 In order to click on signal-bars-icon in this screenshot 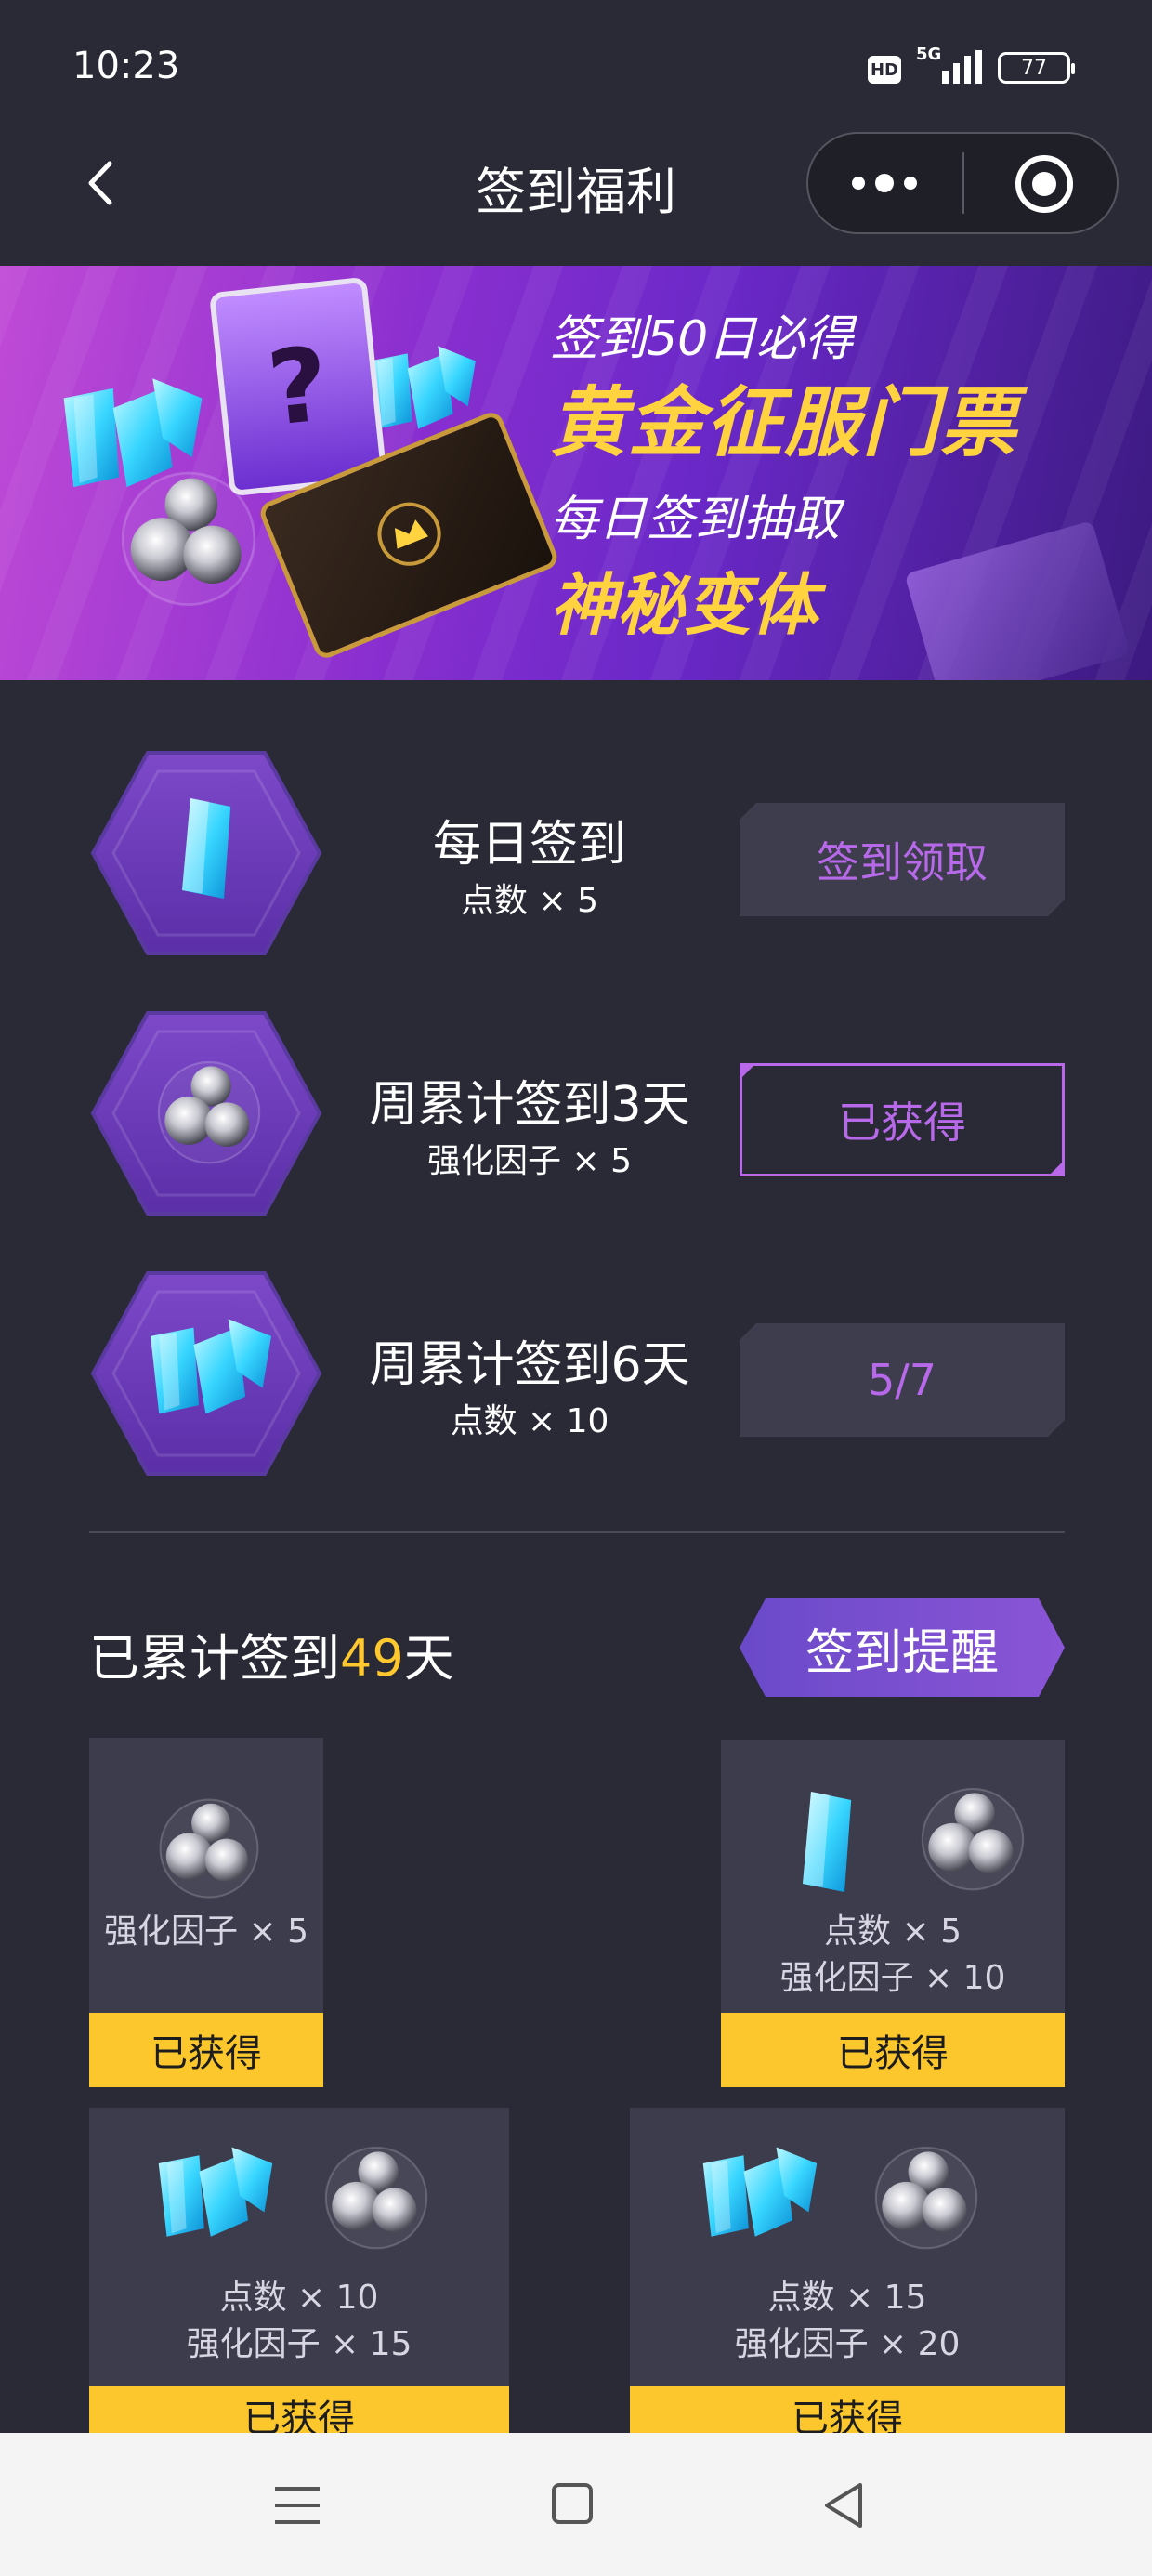, I will do `click(962, 67)`.